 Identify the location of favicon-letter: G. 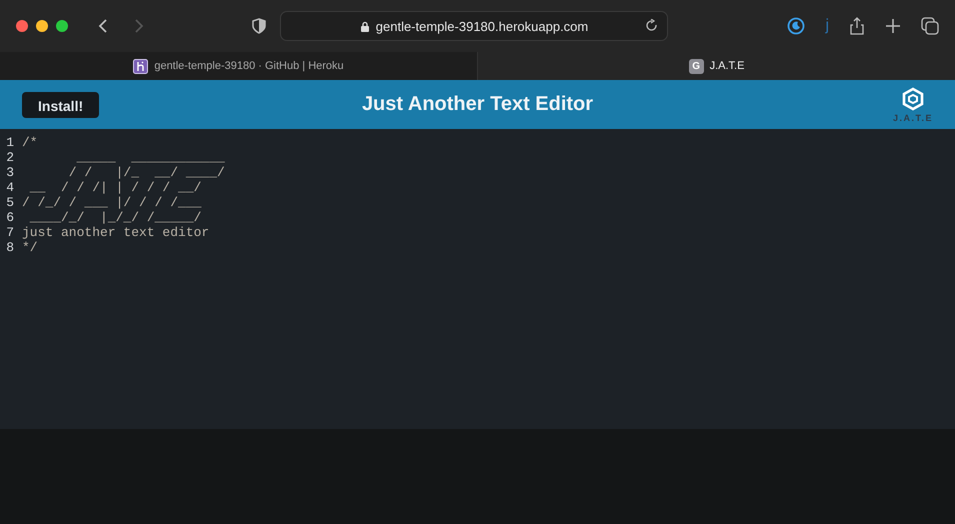
(696, 66).